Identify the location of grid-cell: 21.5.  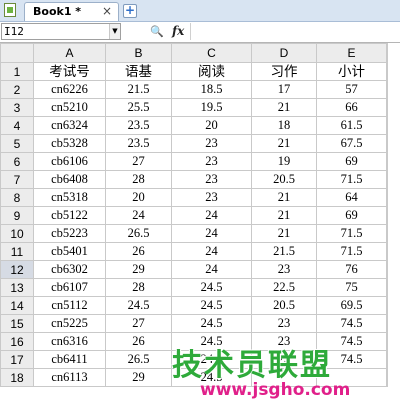
(284, 251).